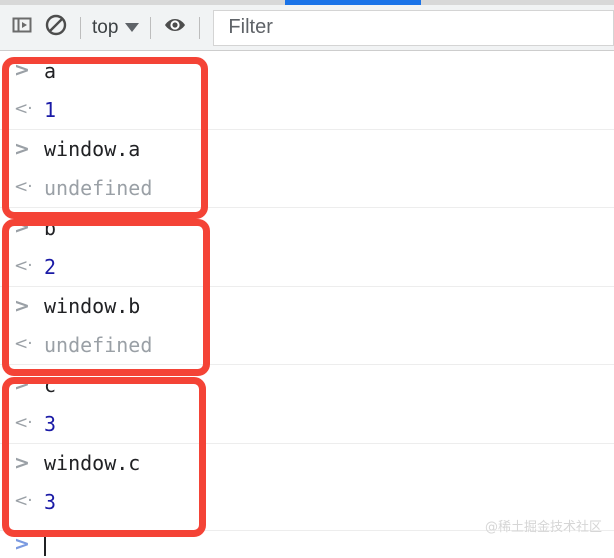 This screenshot has height=558, width=614. I want to click on message-text: c, so click(50, 384).